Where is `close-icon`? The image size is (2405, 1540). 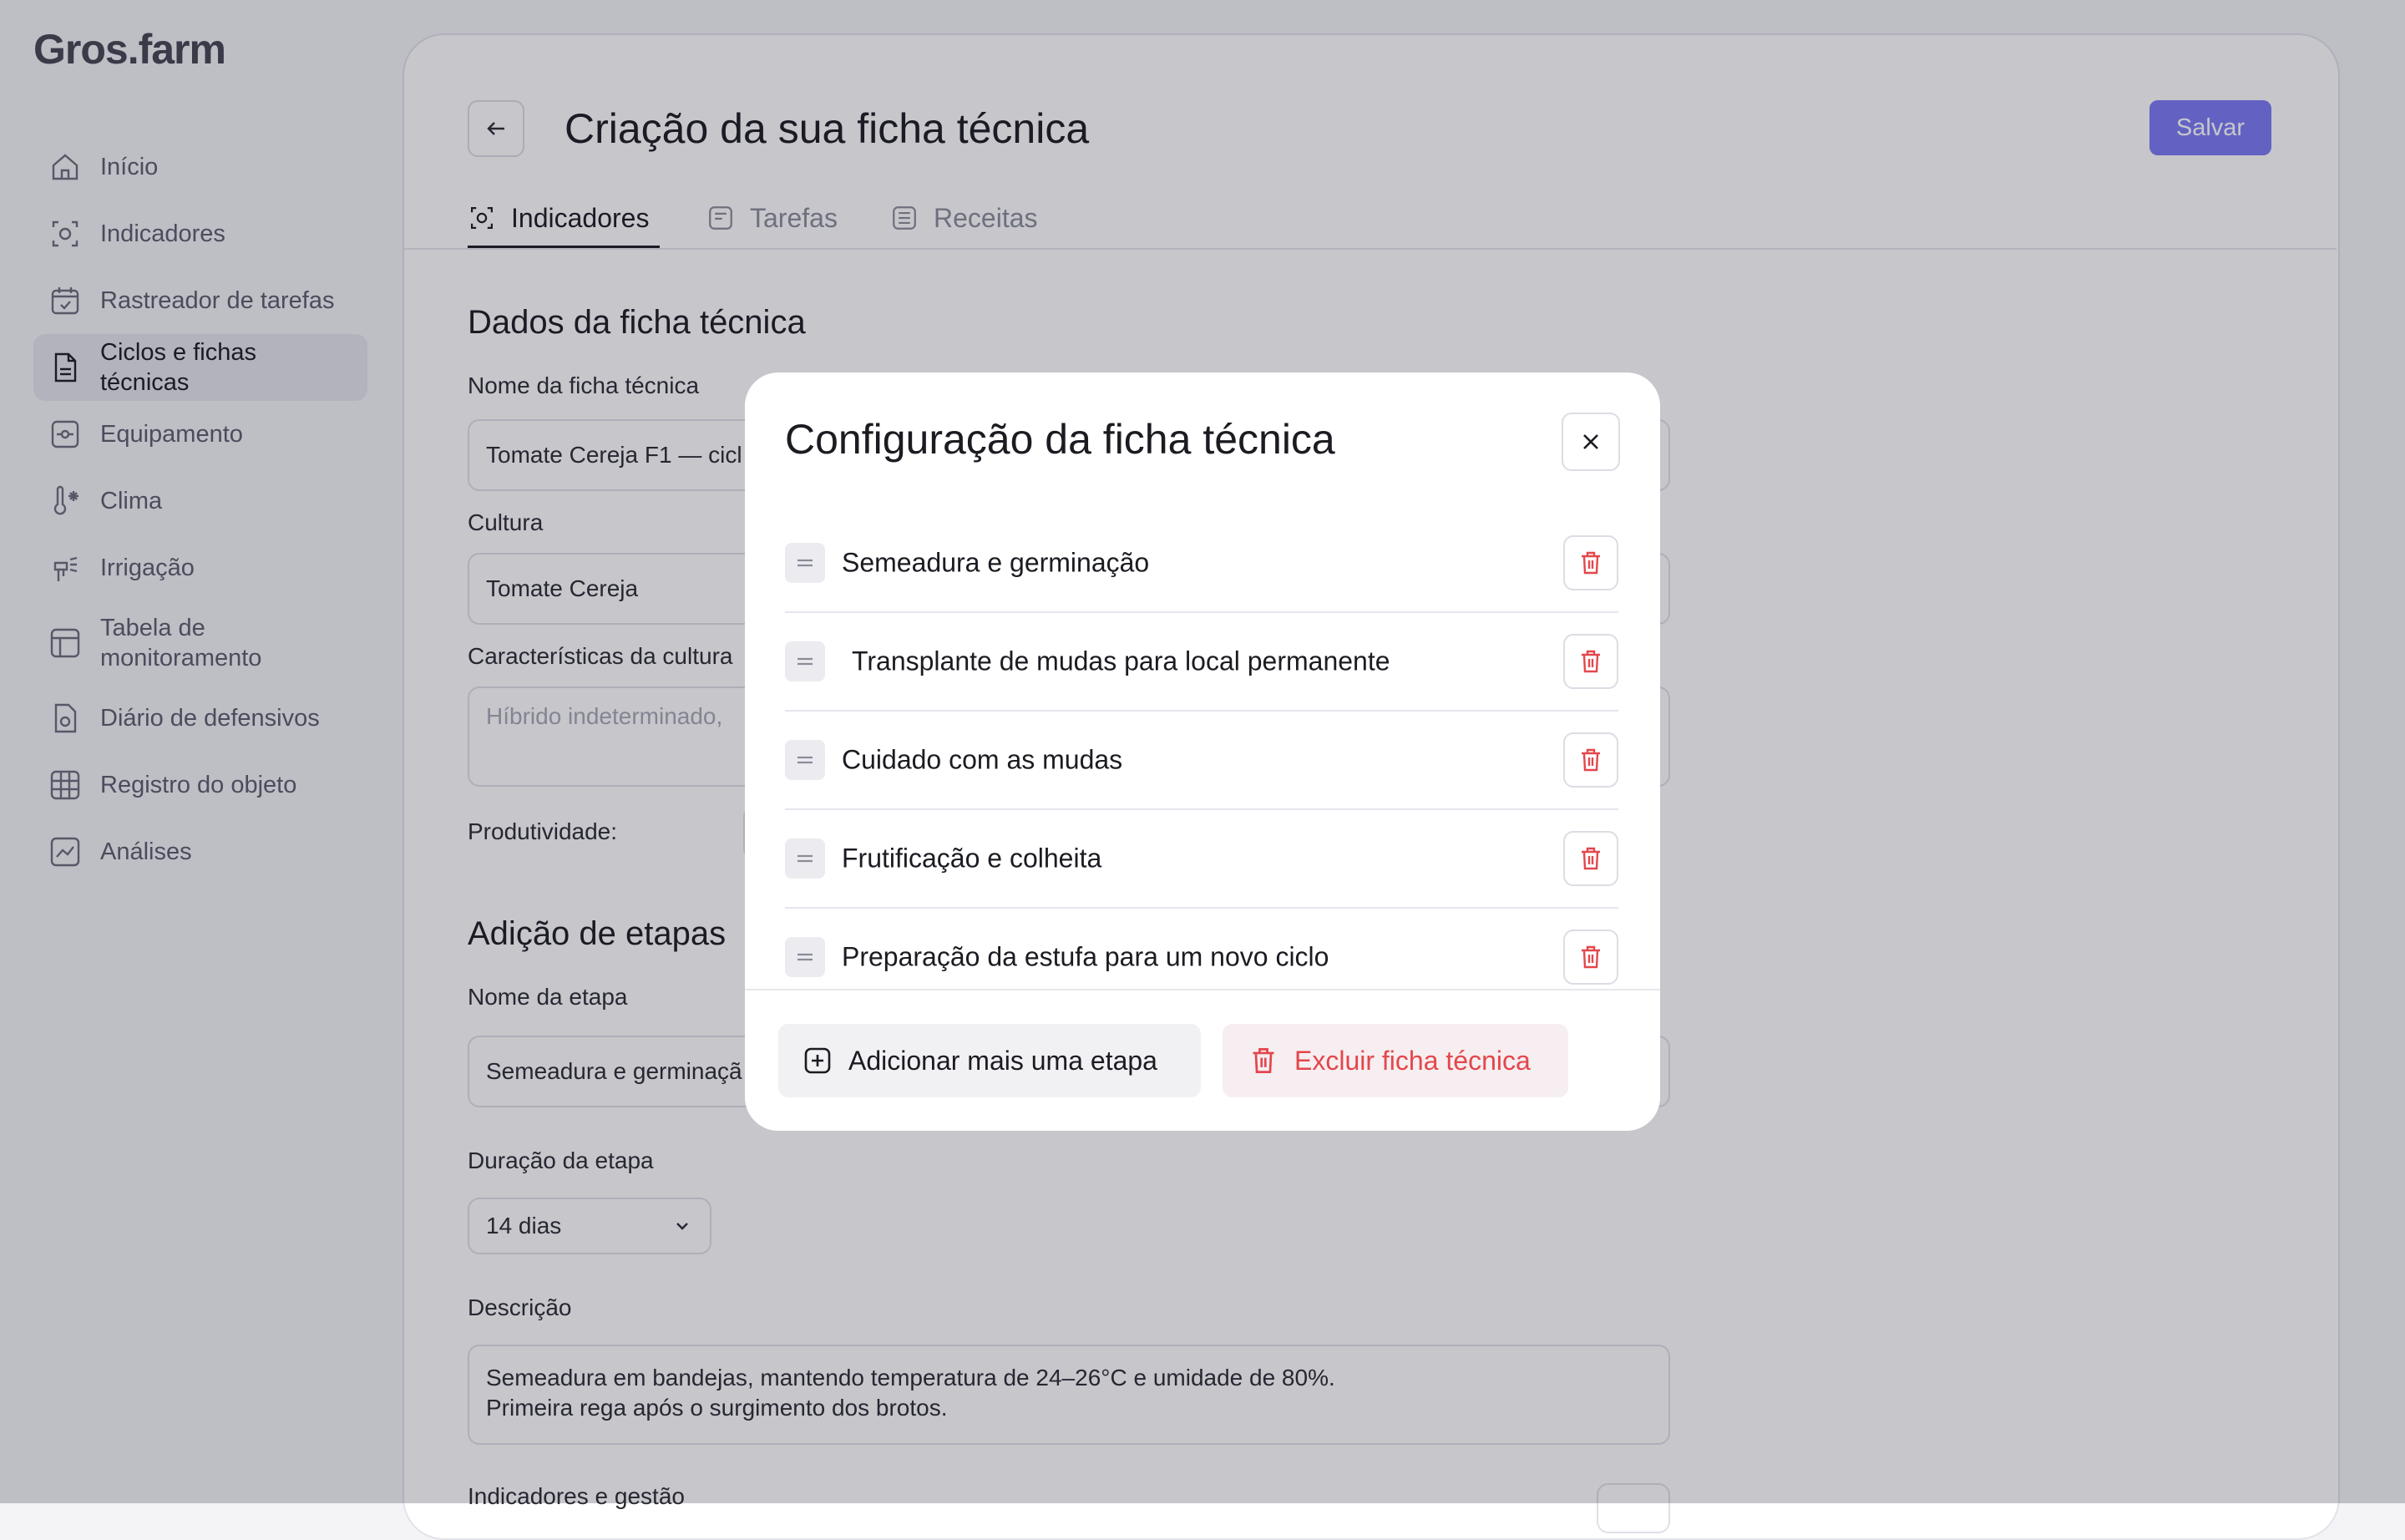 close-icon is located at coordinates (1590, 442).